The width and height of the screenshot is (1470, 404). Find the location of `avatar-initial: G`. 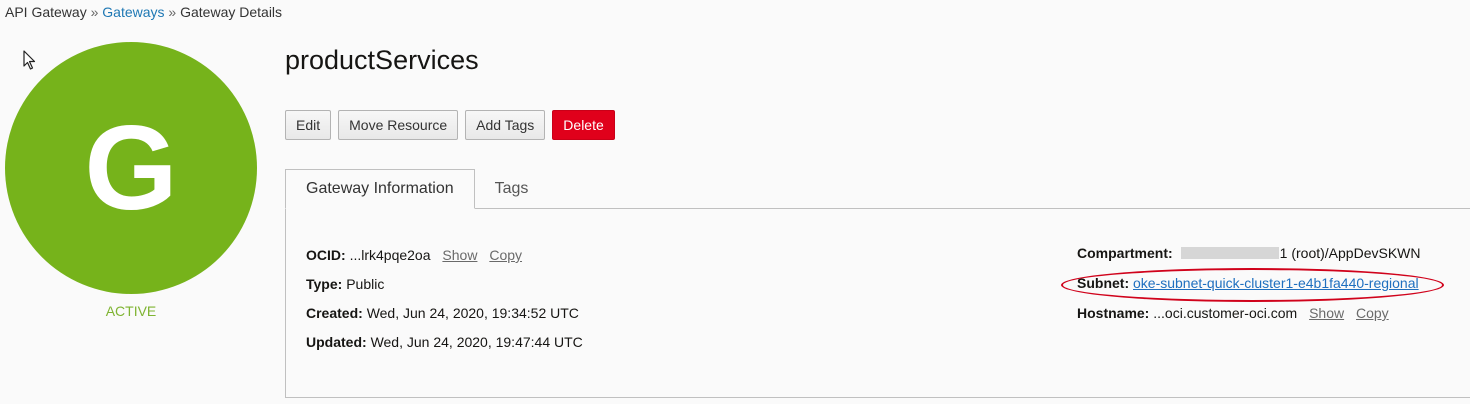

avatar-initial: G is located at coordinates (131, 168).